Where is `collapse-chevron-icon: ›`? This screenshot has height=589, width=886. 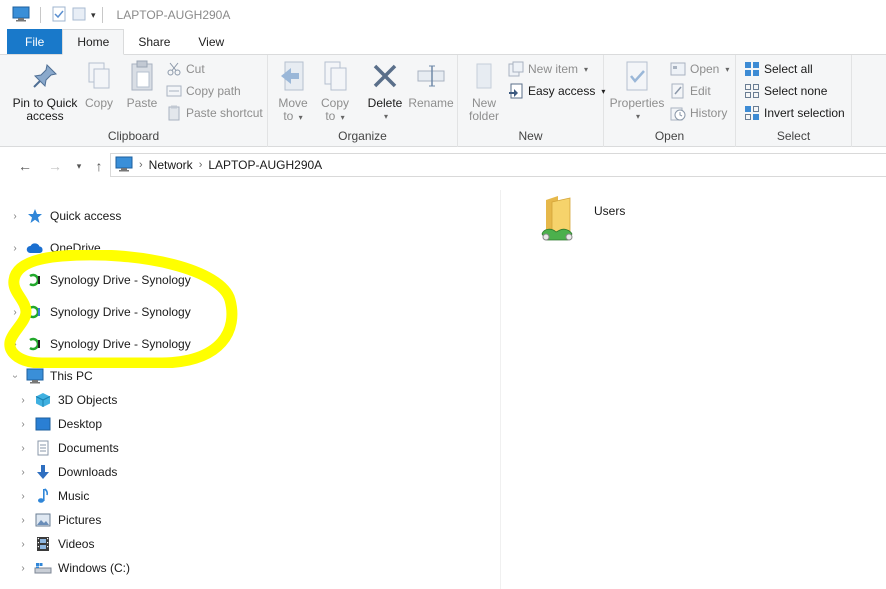
collapse-chevron-icon: › is located at coordinates (15, 376).